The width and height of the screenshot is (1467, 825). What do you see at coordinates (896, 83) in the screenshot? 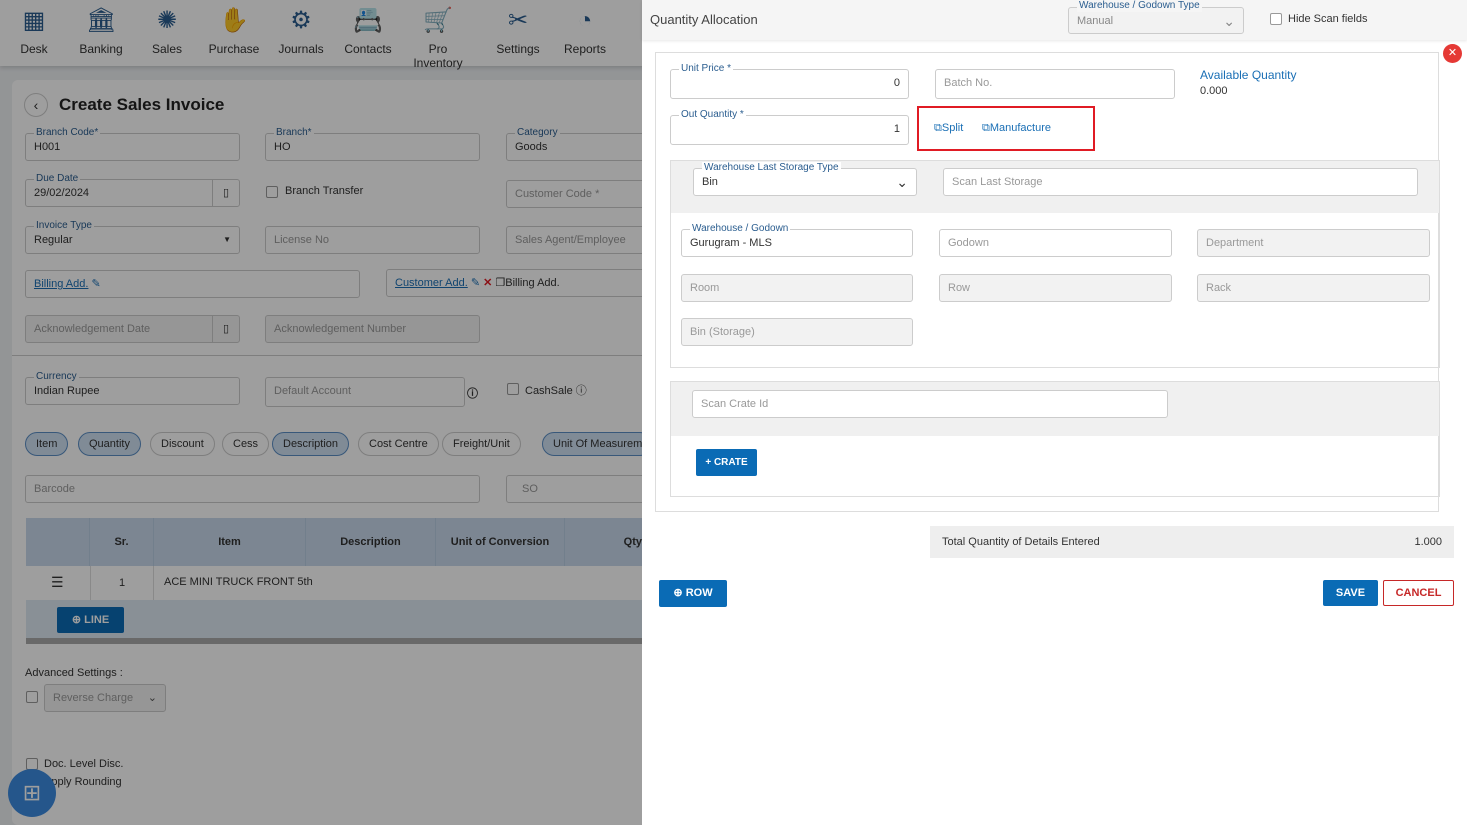
I see `value: 0` at bounding box center [896, 83].